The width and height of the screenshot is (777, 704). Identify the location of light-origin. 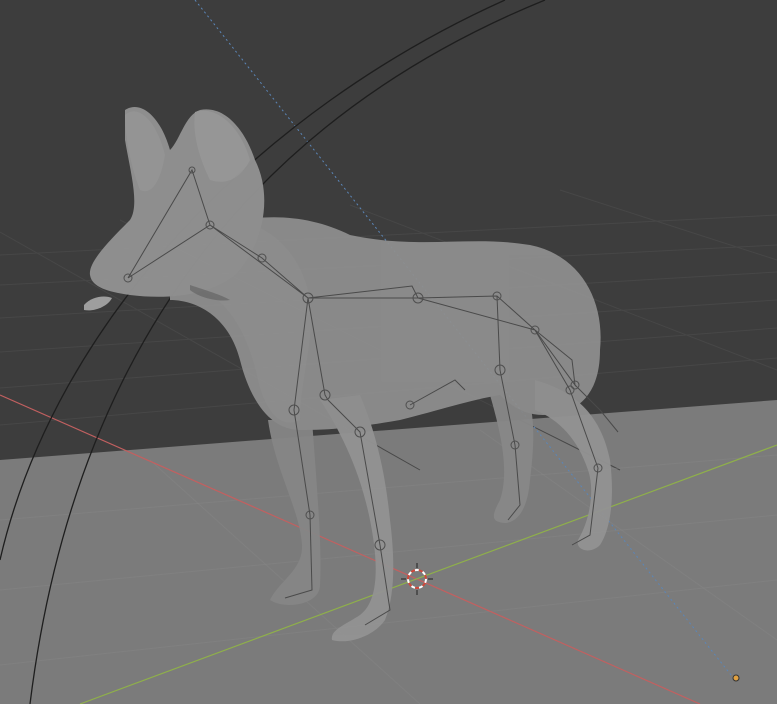
(736, 678).